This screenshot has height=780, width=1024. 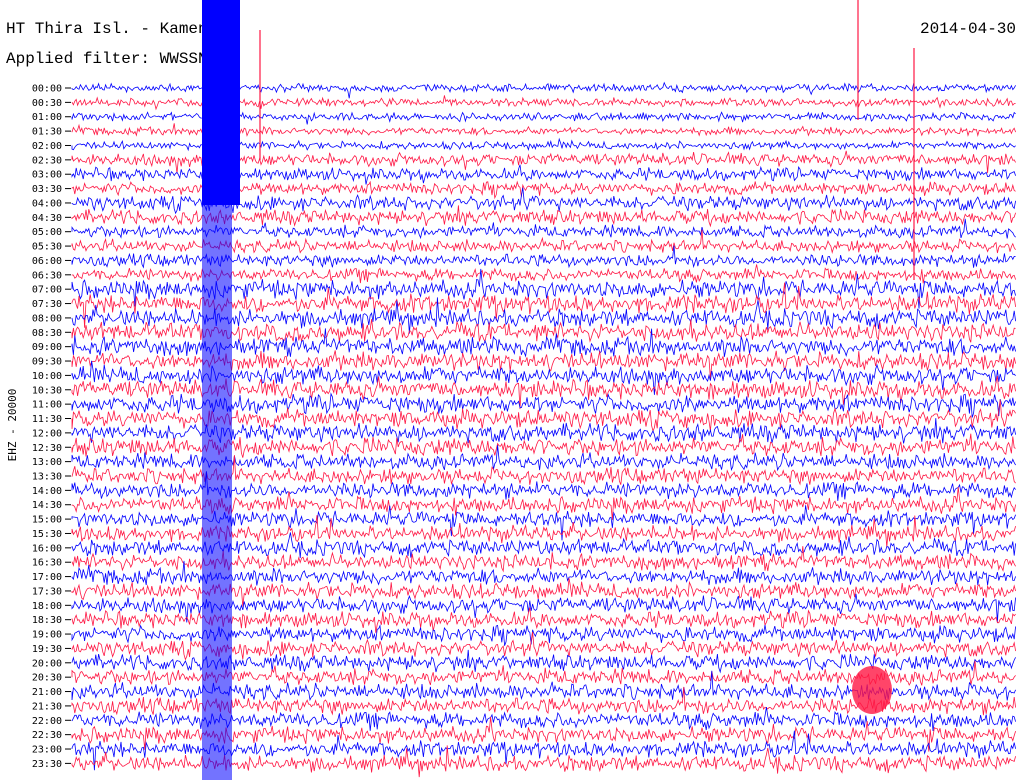 What do you see at coordinates (47, 548) in the screenshot?
I see `row-tick-label: 16:00` at bounding box center [47, 548].